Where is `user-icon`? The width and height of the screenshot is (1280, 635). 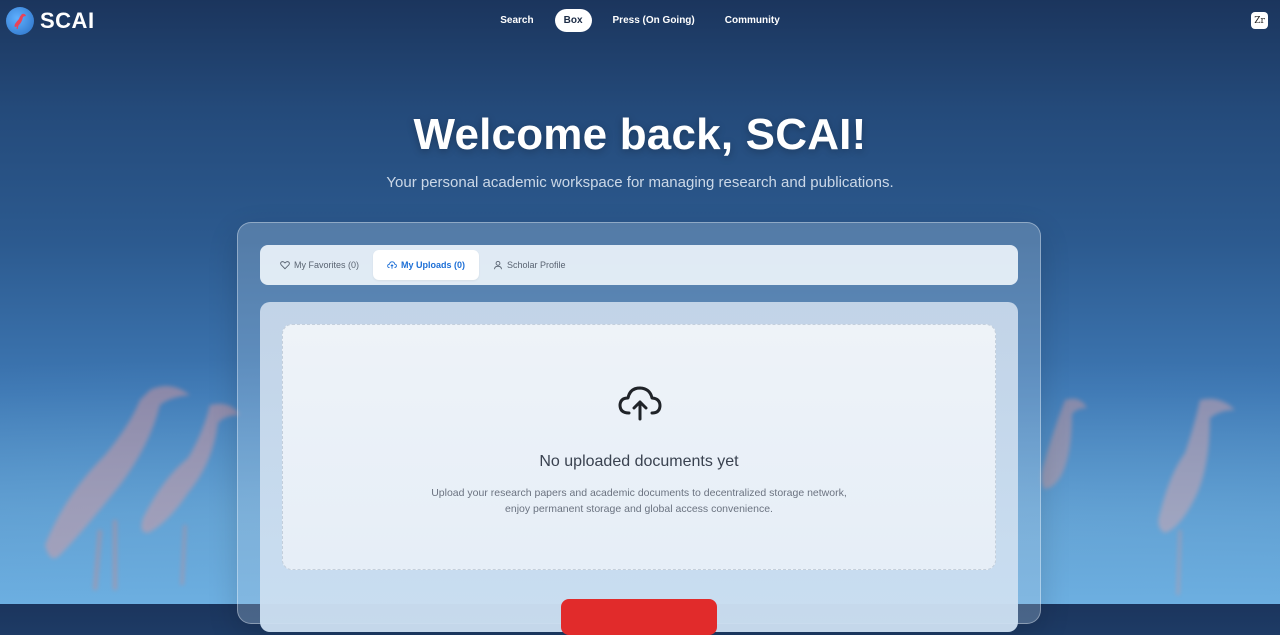 user-icon is located at coordinates (498, 265).